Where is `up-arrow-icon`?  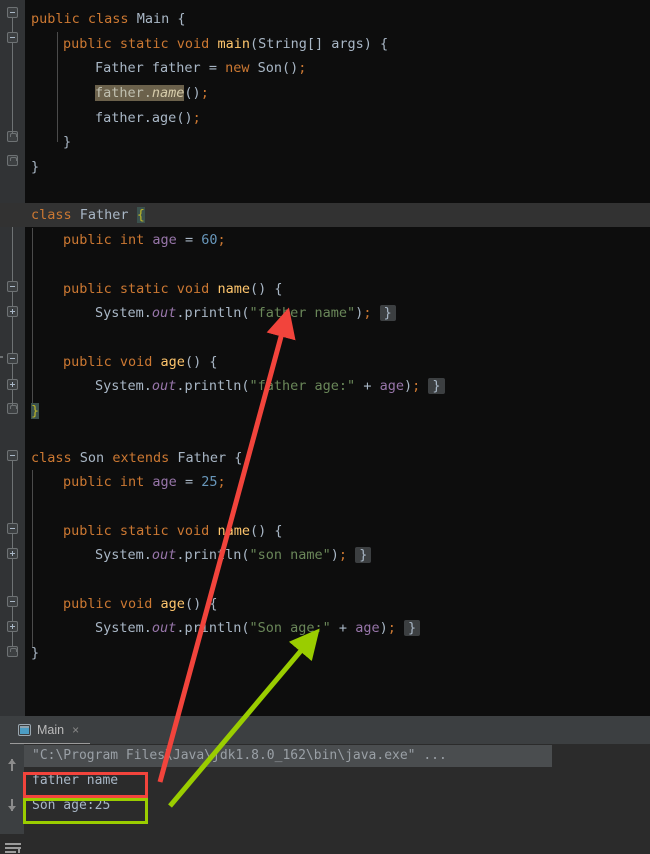
up-arrow-icon is located at coordinates (12, 765).